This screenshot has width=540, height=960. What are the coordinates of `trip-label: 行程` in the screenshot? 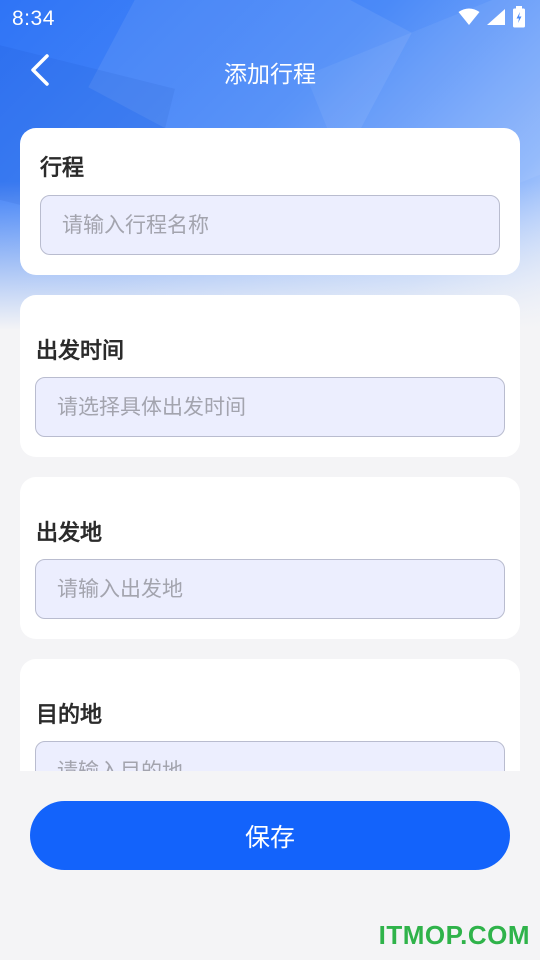 It's located at (62, 168).